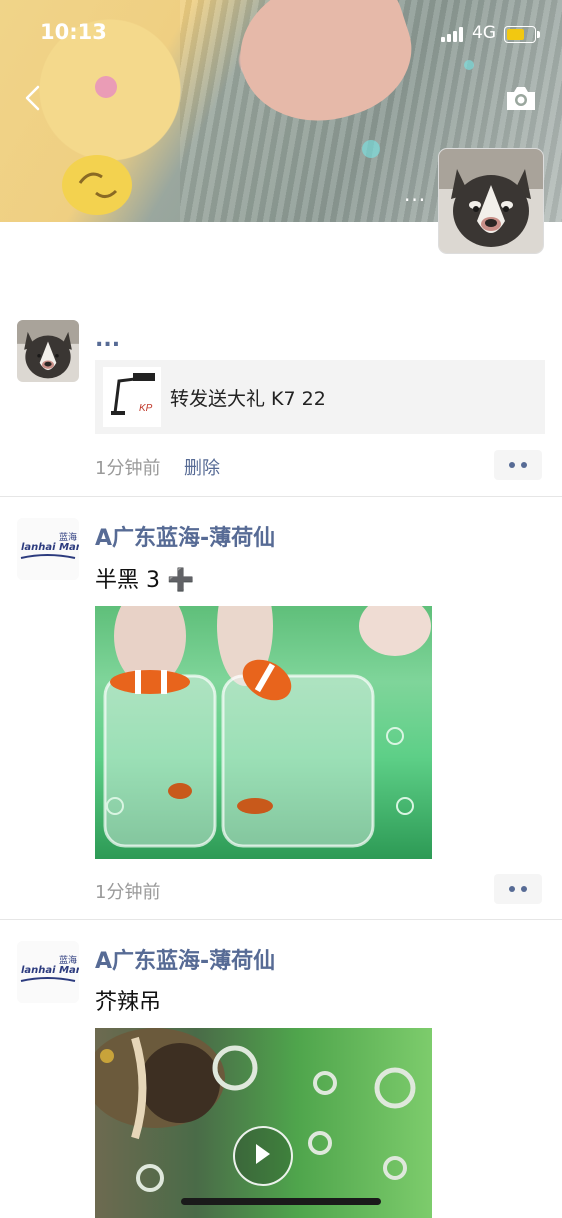  What do you see at coordinates (415, 200) in the screenshot?
I see `cover-more-dots: ···` at bounding box center [415, 200].